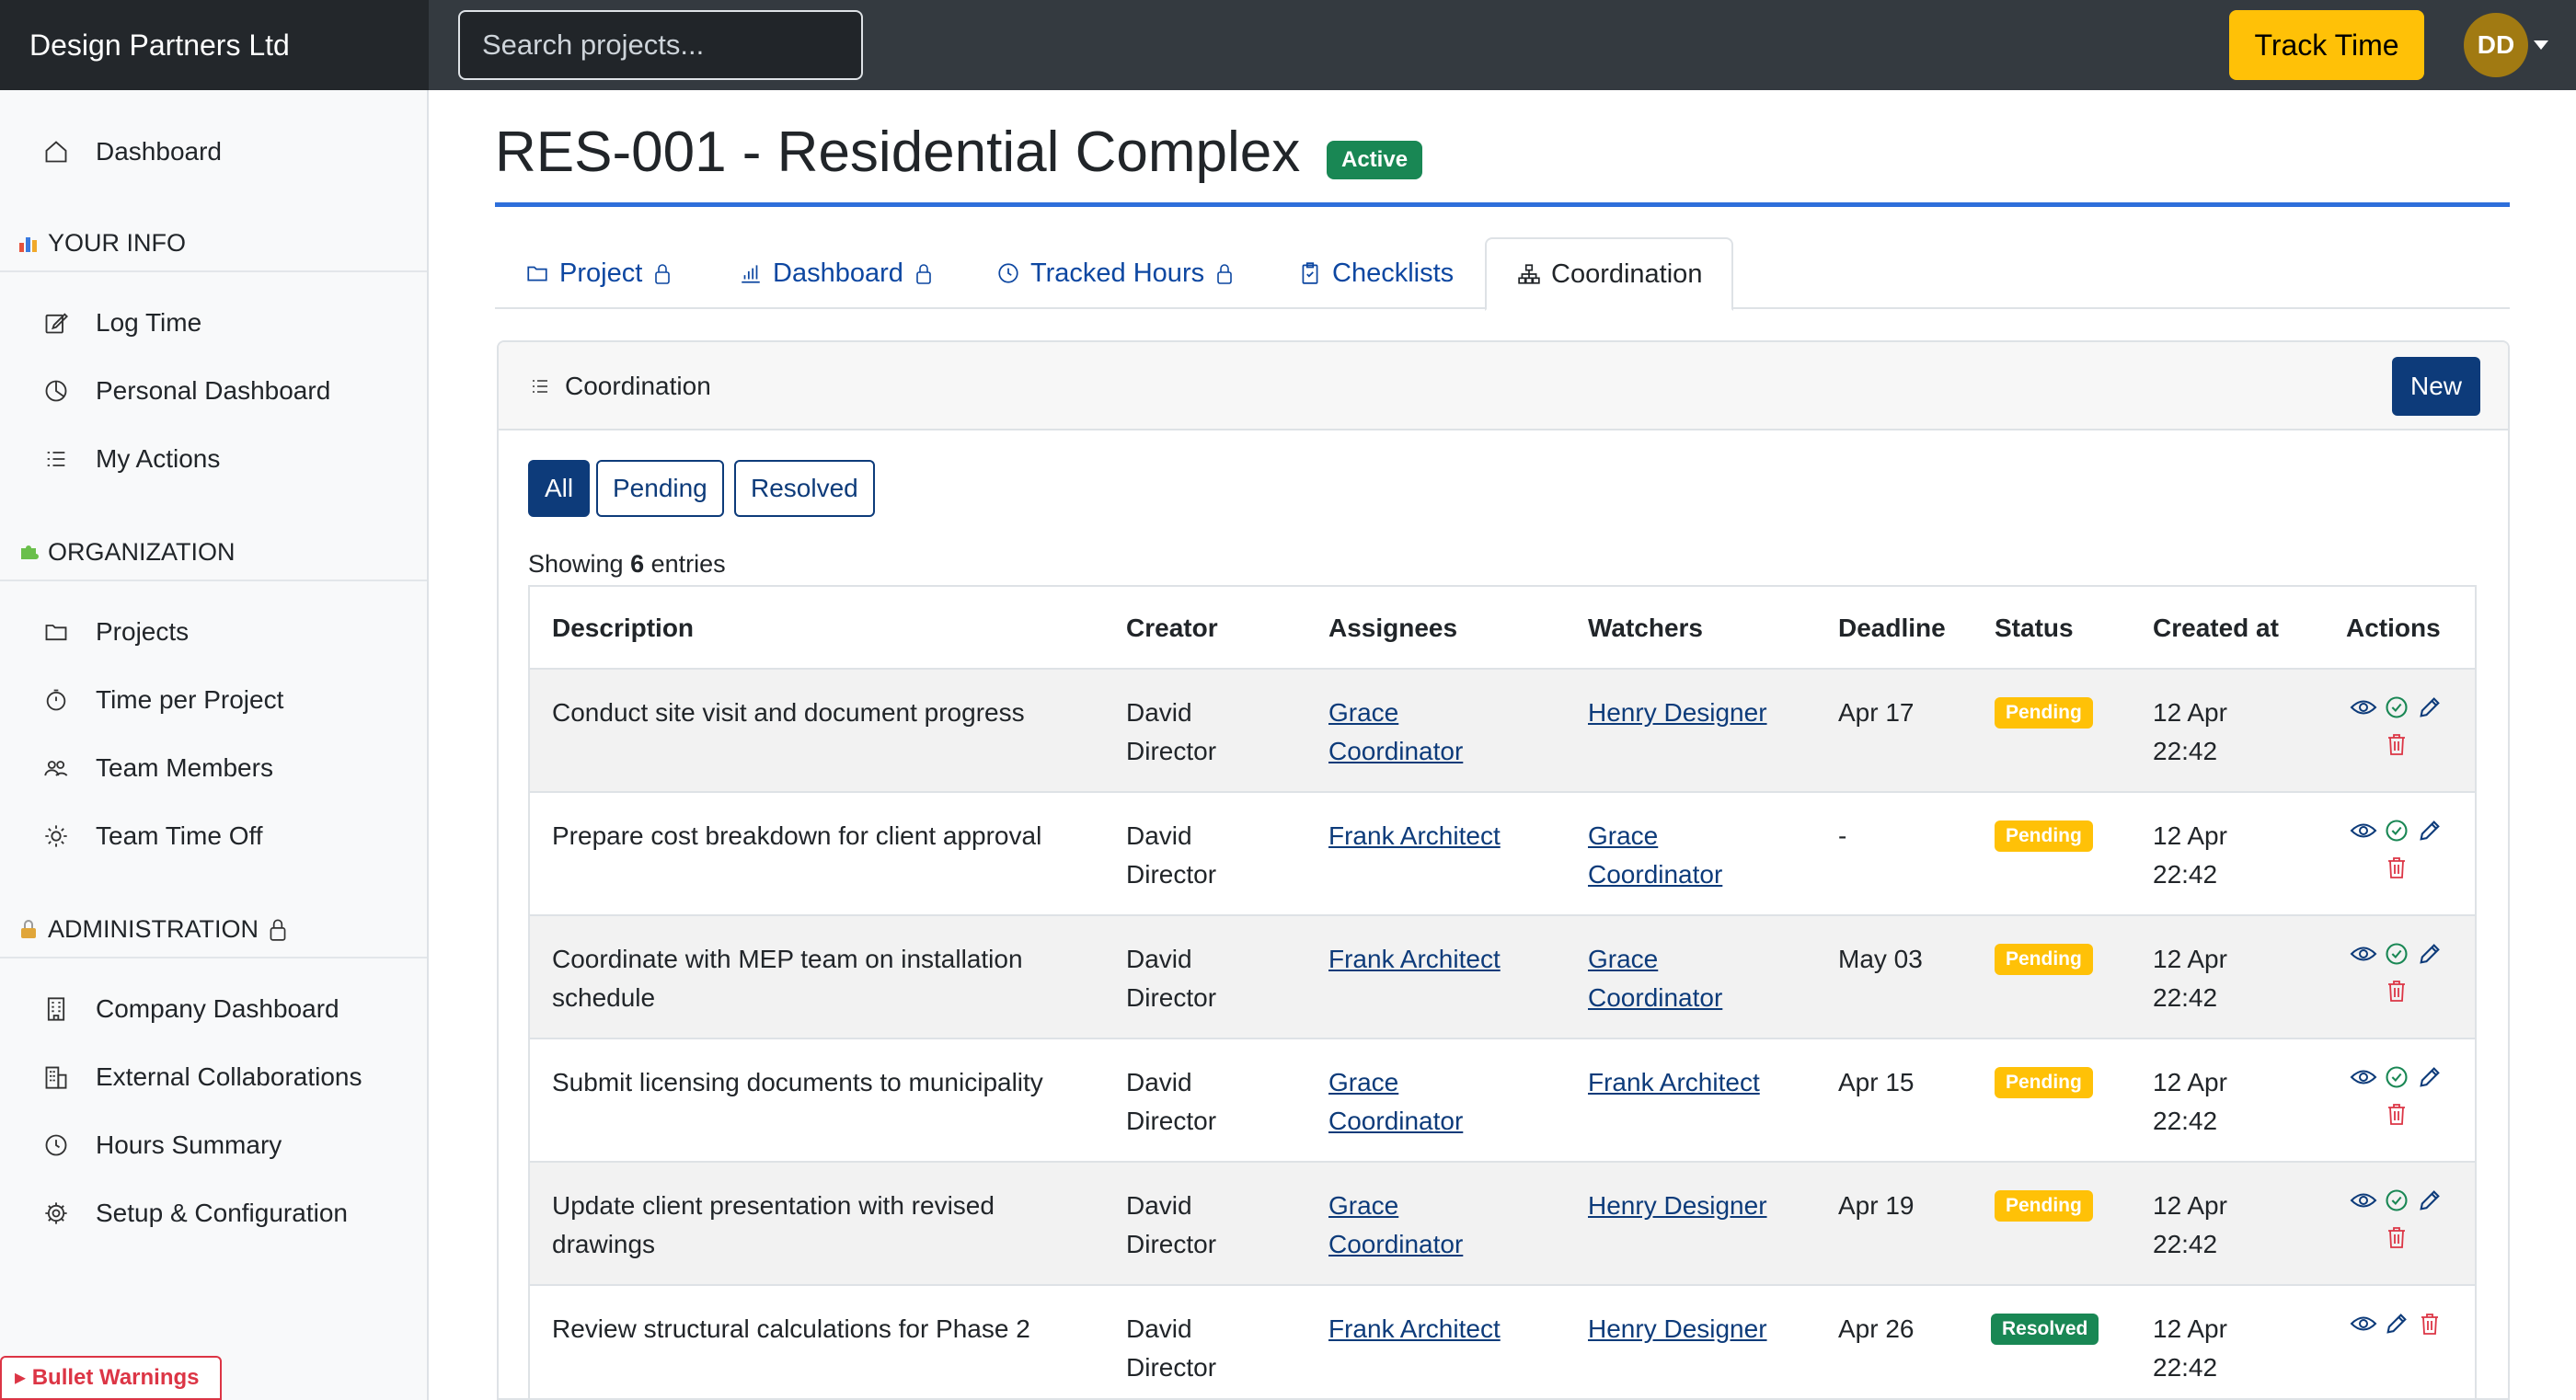 The image size is (2576, 1400). I want to click on caret-down-icon, so click(2541, 45).